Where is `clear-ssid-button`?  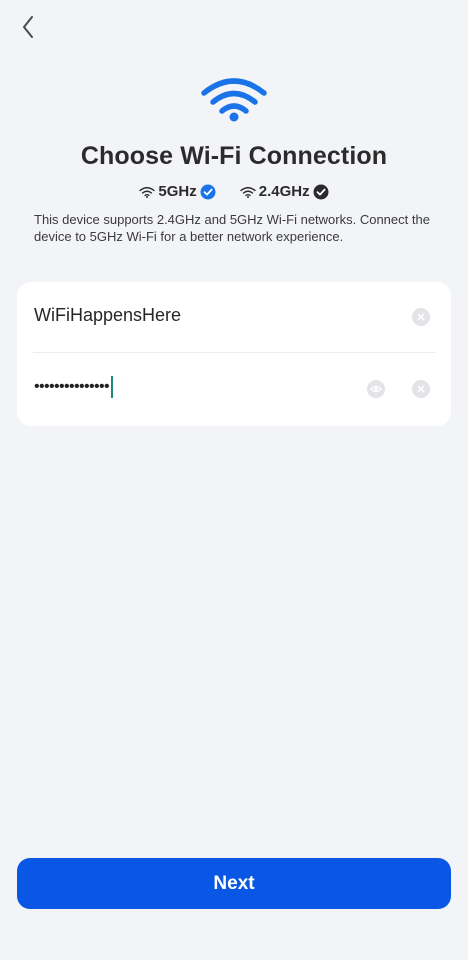
clear-ssid-button is located at coordinates (421, 317).